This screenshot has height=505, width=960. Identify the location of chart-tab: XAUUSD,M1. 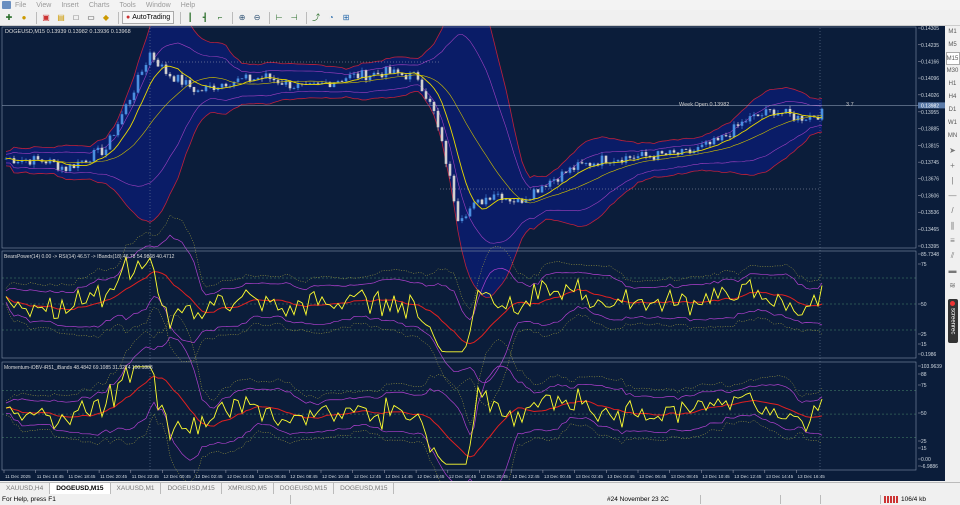
(136, 488).